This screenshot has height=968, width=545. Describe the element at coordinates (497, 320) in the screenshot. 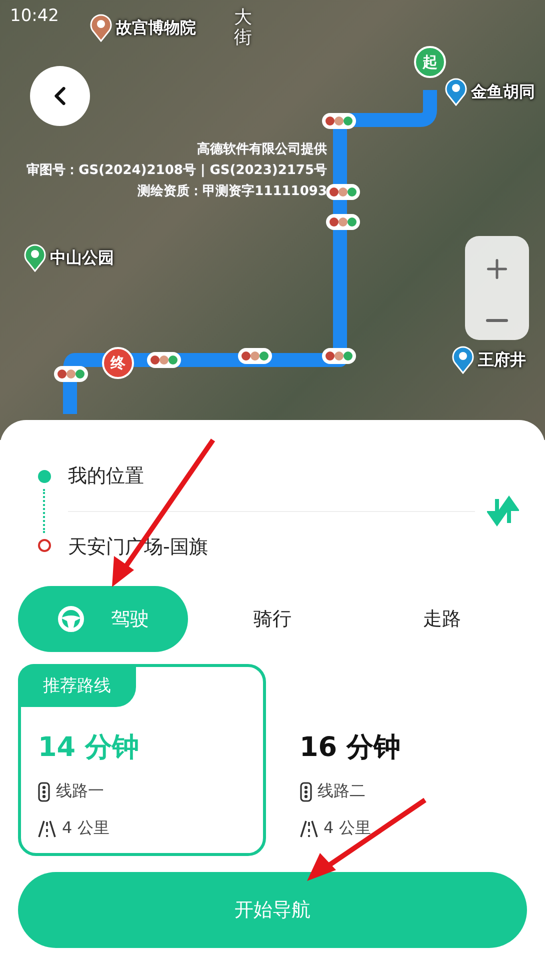

I see `minus-icon` at that location.